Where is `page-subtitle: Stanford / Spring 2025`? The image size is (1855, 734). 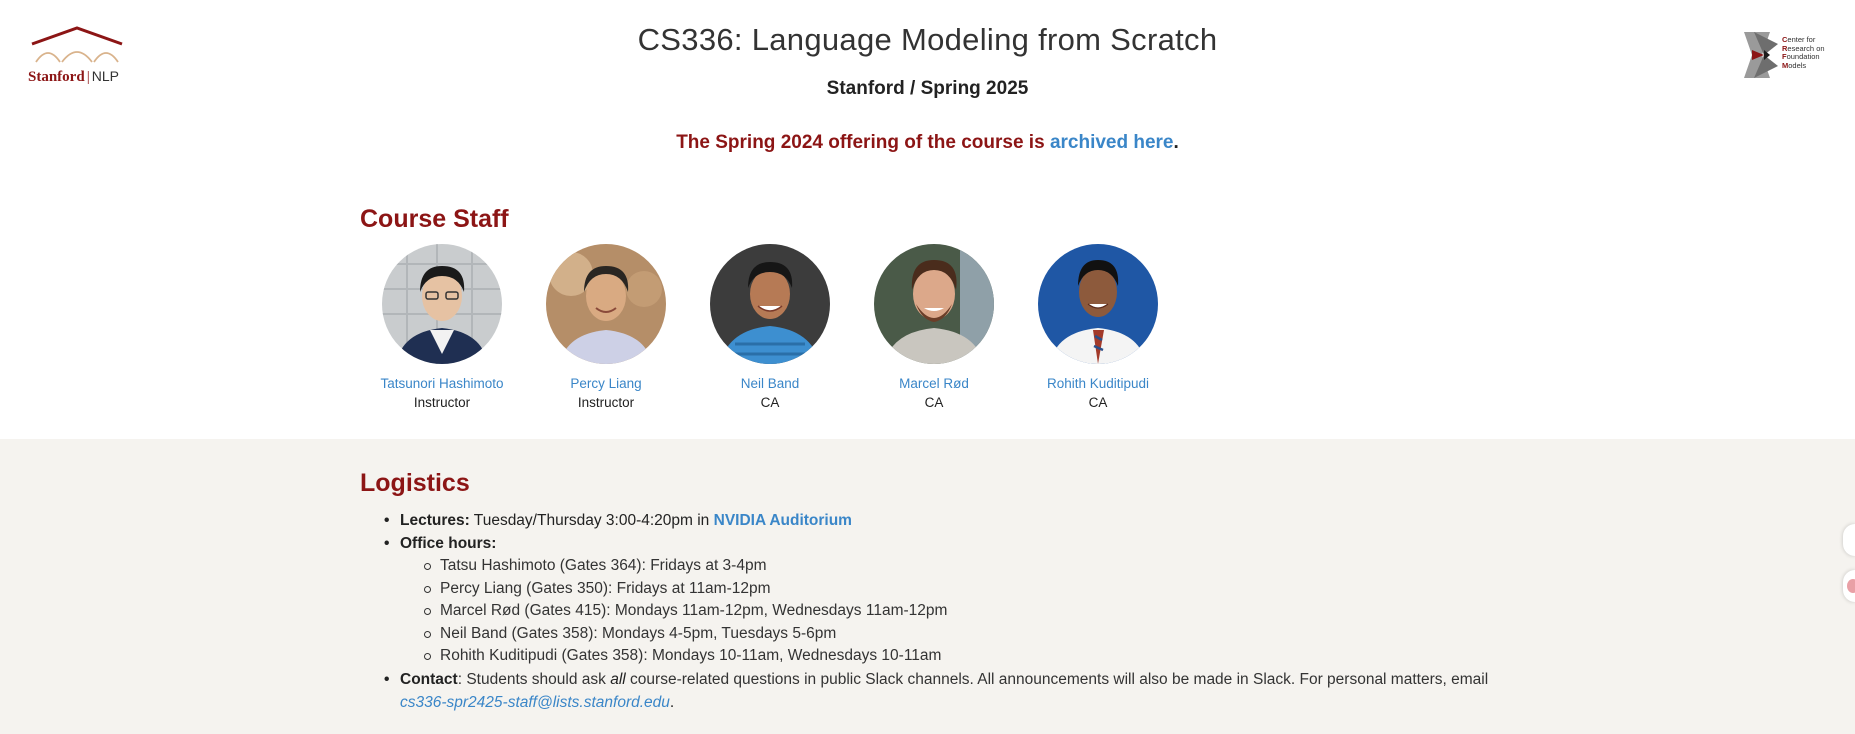 page-subtitle: Stanford / Spring 2025 is located at coordinates (927, 88).